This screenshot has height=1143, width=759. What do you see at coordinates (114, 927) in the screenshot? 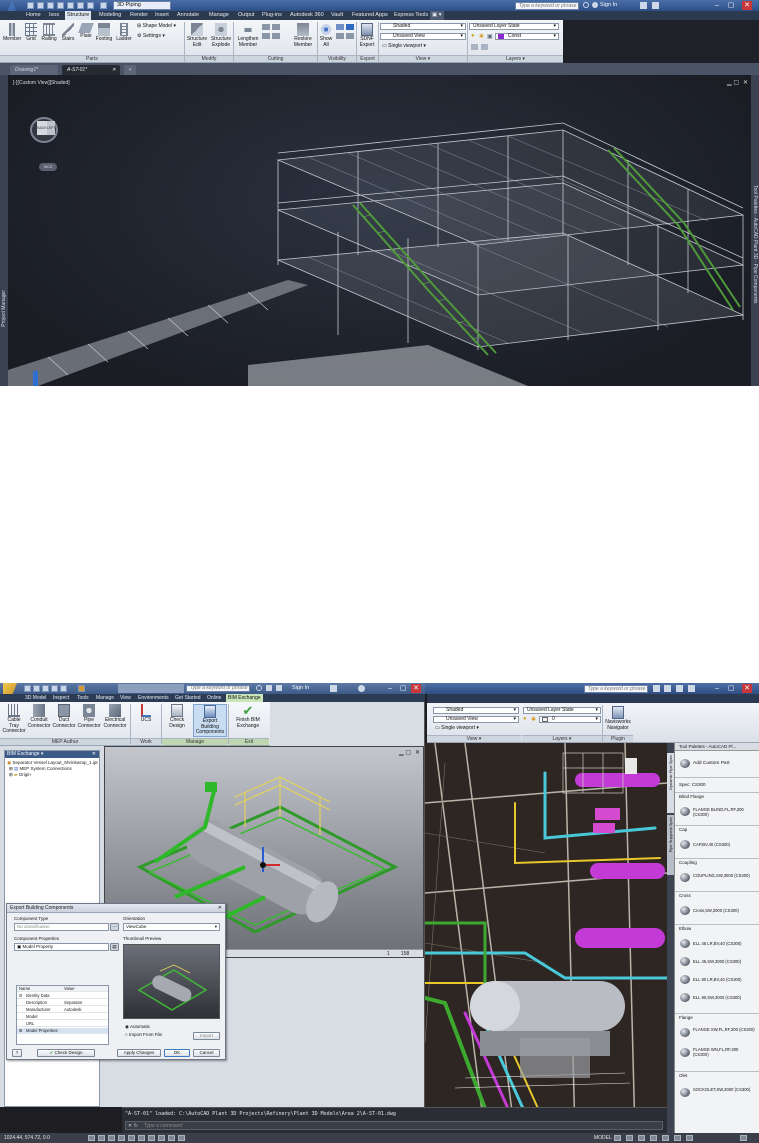
I see `browse-classification-icon: ⋯` at bounding box center [114, 927].